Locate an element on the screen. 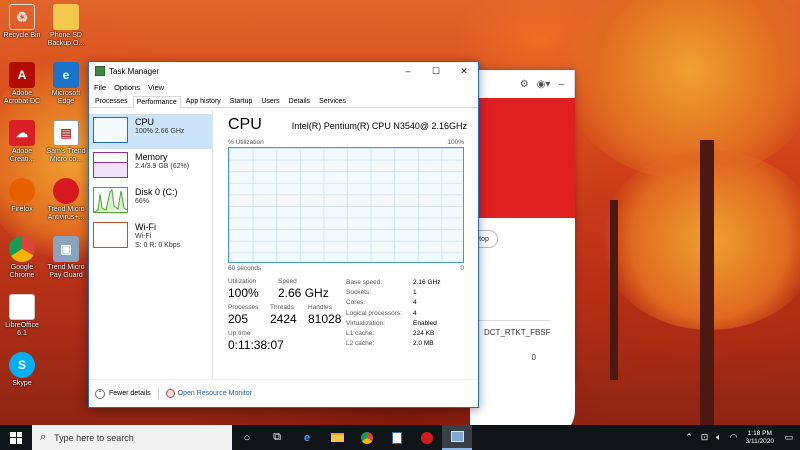 The image size is (800, 450). folder-icon is located at coordinates (66, 17).